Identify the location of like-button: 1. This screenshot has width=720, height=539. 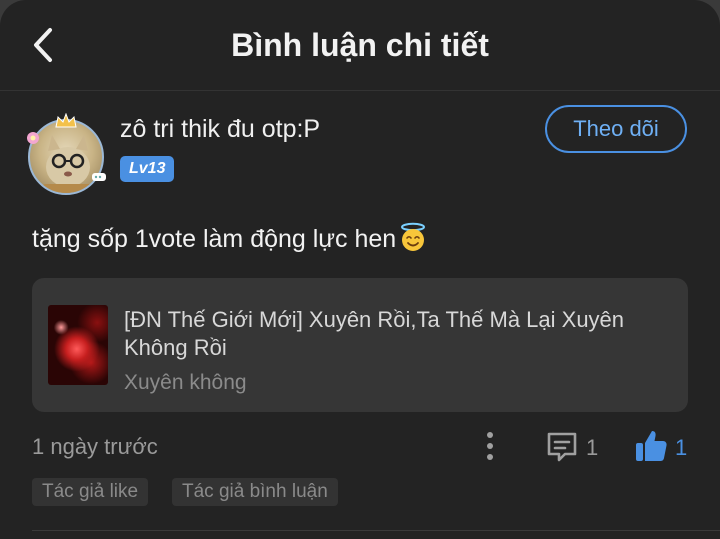
(664, 446).